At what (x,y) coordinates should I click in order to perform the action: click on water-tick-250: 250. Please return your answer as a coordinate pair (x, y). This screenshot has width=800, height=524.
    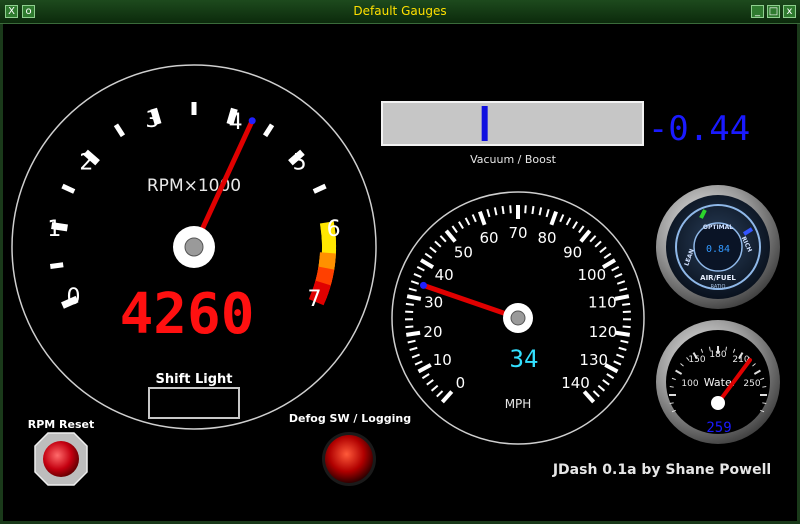
    Looking at the image, I should click on (751, 384).